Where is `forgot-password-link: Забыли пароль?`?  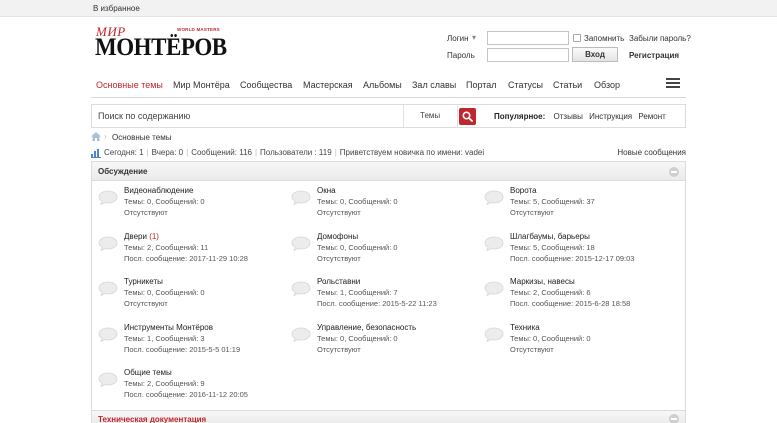
forgot-password-link: Забыли пароль? is located at coordinates (660, 38).